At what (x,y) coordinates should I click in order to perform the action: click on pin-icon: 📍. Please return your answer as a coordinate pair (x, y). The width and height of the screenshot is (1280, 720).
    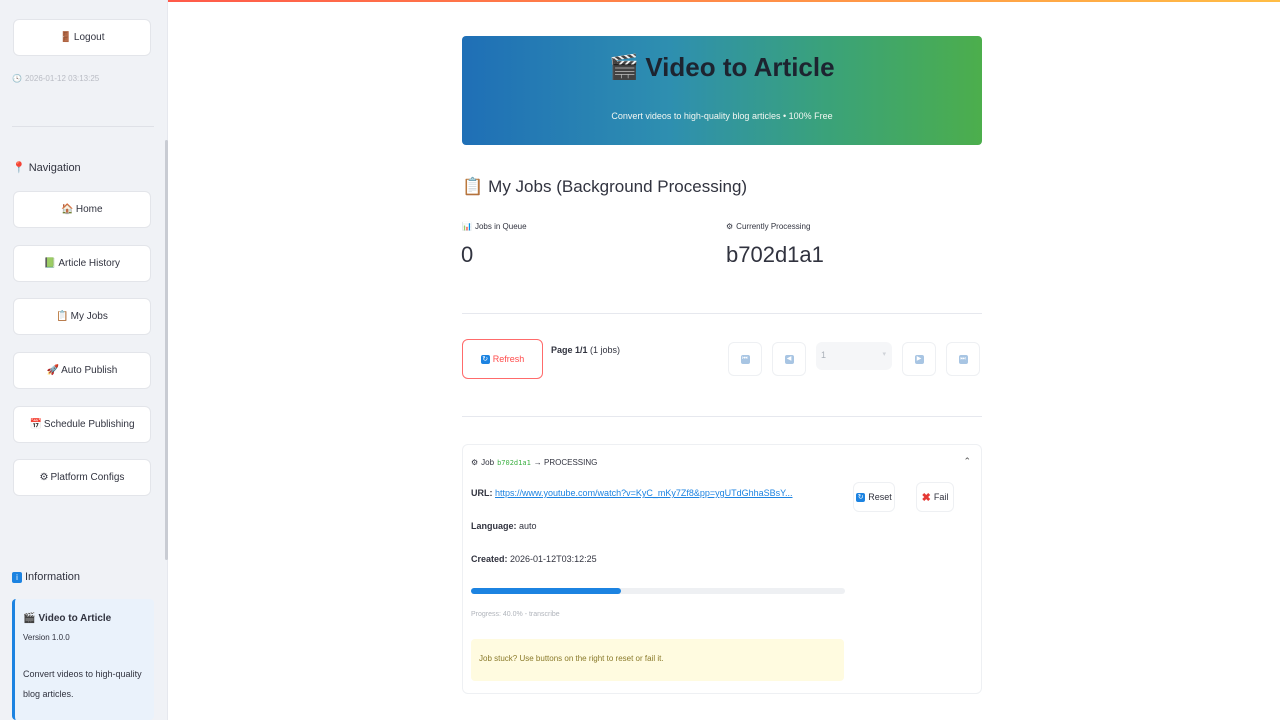
    Looking at the image, I should click on (19, 168).